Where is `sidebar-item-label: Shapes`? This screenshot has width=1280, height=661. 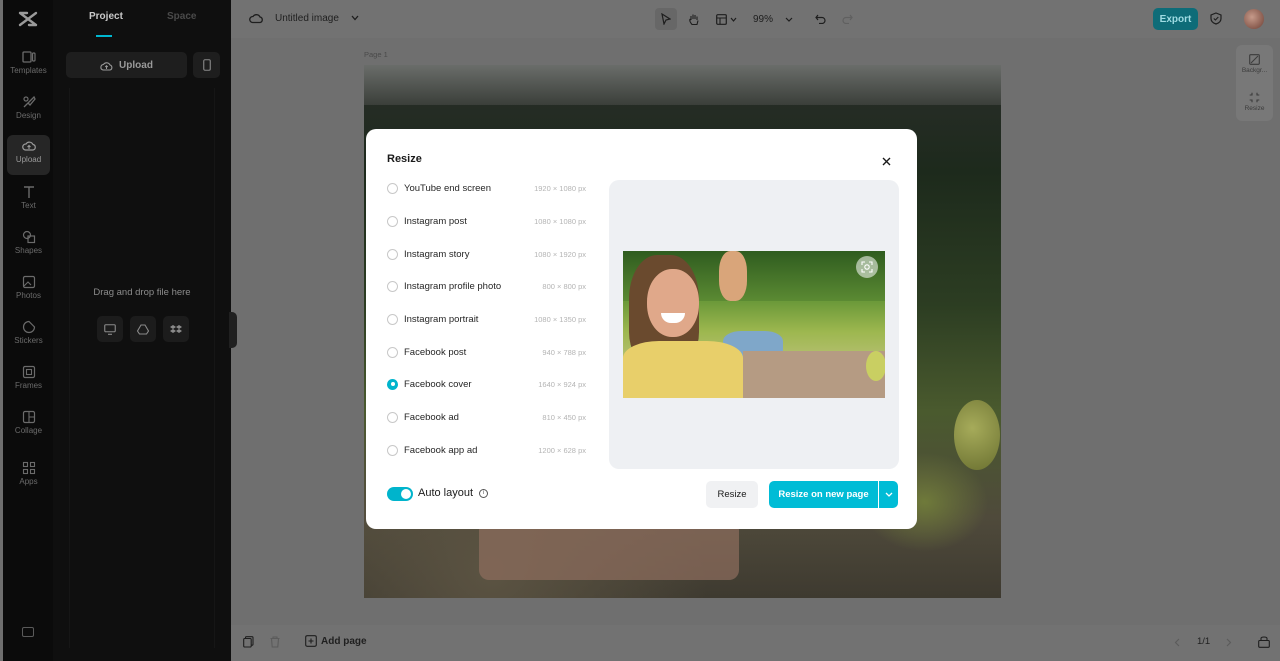
sidebar-item-label: Shapes is located at coordinates (28, 250).